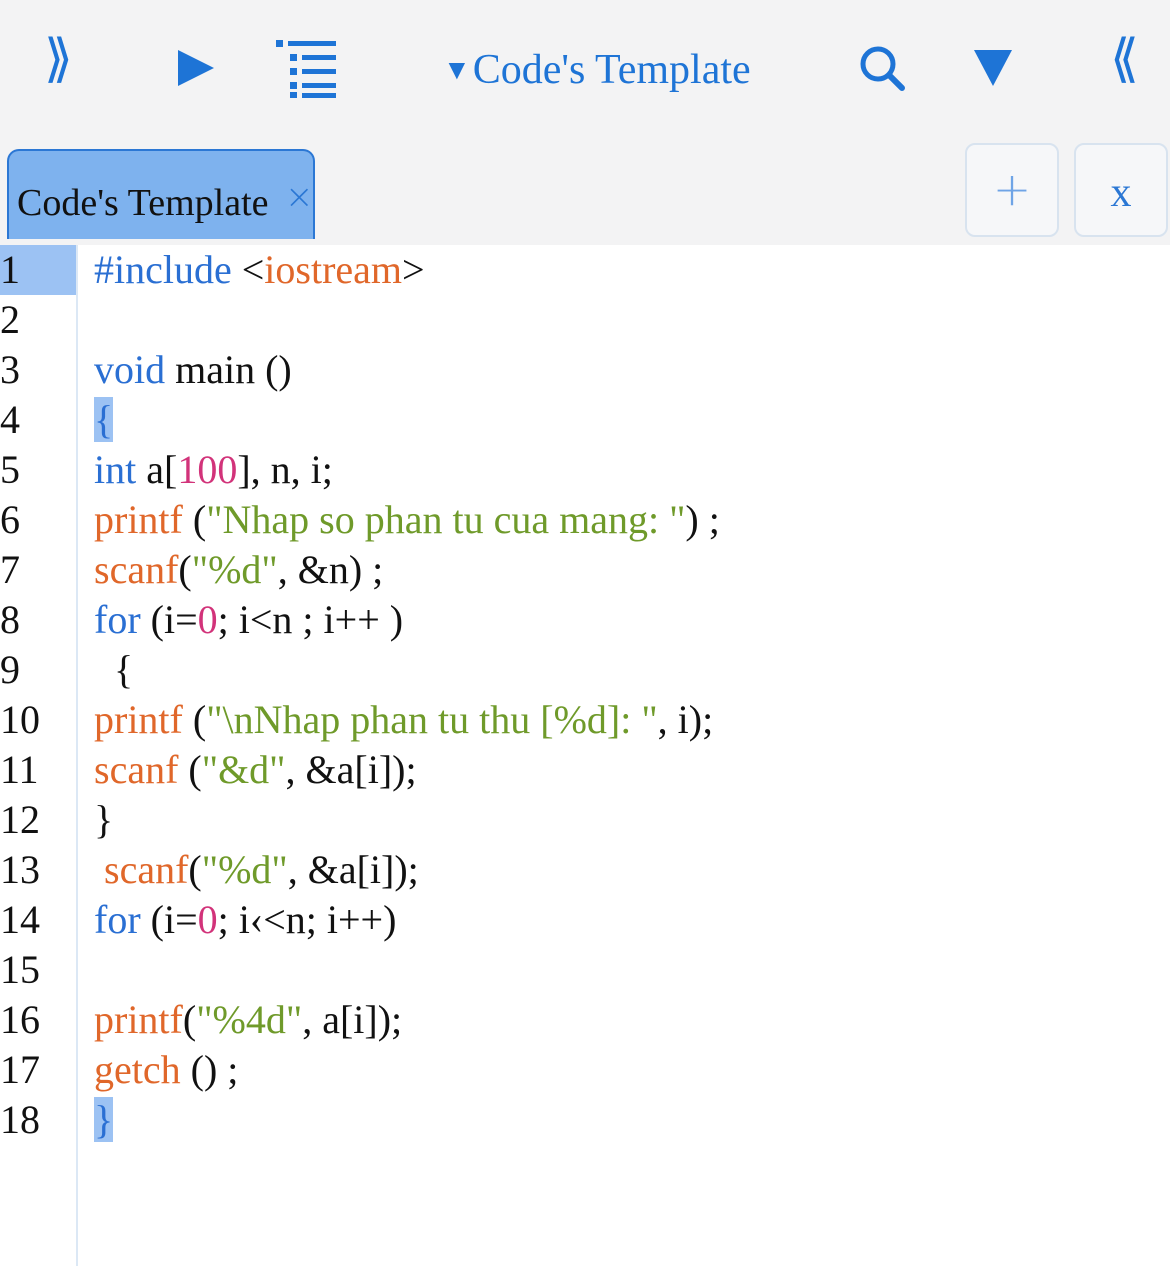 Image resolution: width=1170 pixels, height=1266 pixels. What do you see at coordinates (166, 1070) in the screenshot?
I see `code-line: getch () ;` at bounding box center [166, 1070].